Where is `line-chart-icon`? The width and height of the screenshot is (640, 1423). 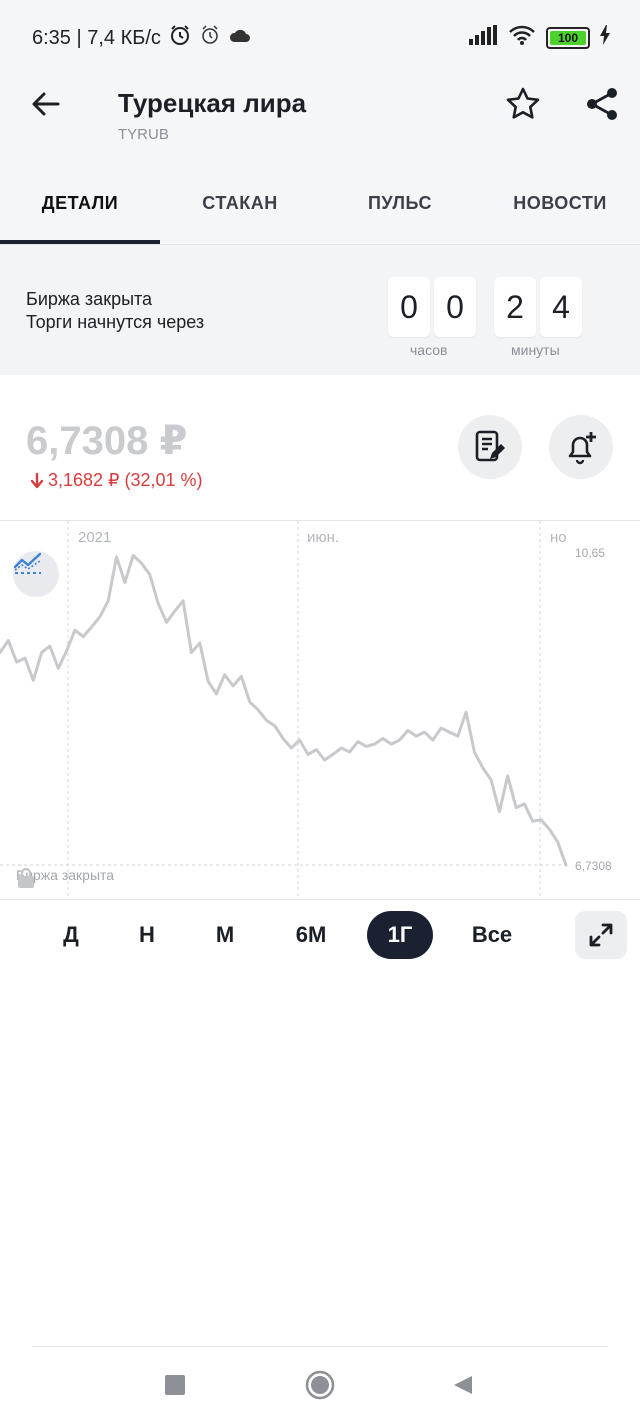 line-chart-icon is located at coordinates (27, 563).